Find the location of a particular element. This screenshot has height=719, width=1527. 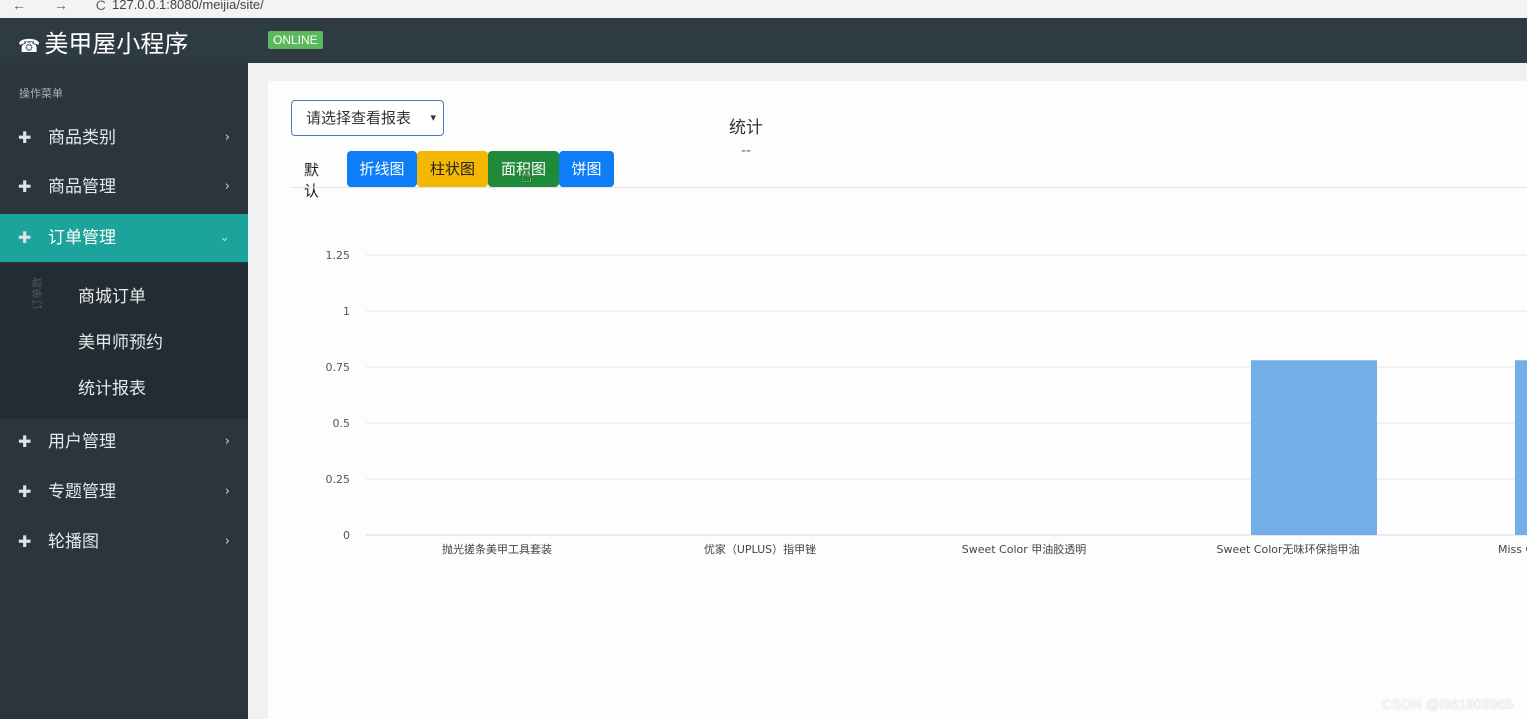

y-tick-label: 0.75 is located at coordinates (338, 367).